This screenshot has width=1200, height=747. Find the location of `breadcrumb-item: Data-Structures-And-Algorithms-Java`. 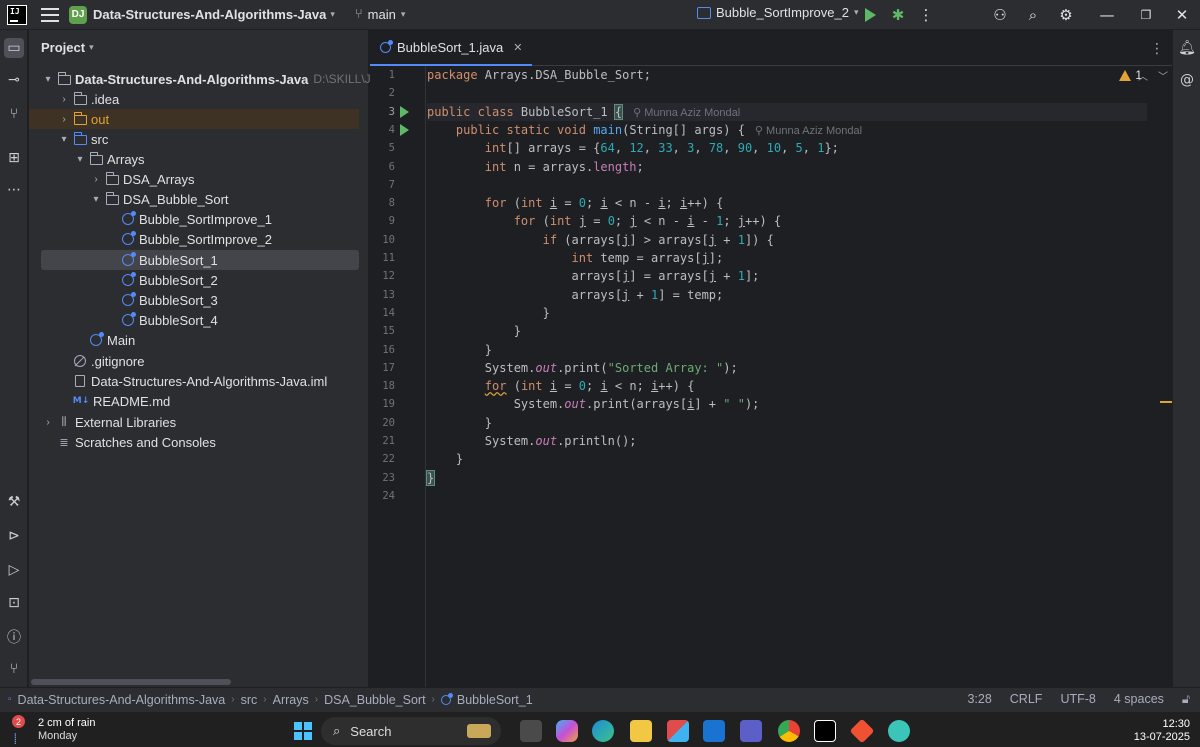

breadcrumb-item: Data-Structures-And-Algorithms-Java is located at coordinates (122, 700).